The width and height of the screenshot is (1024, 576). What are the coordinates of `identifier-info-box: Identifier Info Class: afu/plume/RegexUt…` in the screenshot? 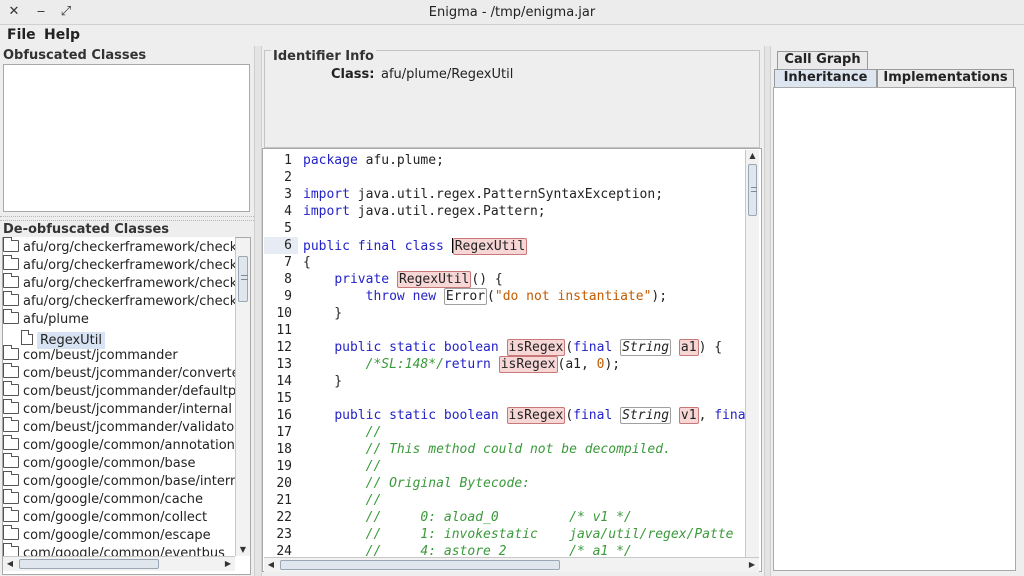 It's located at (512, 98).